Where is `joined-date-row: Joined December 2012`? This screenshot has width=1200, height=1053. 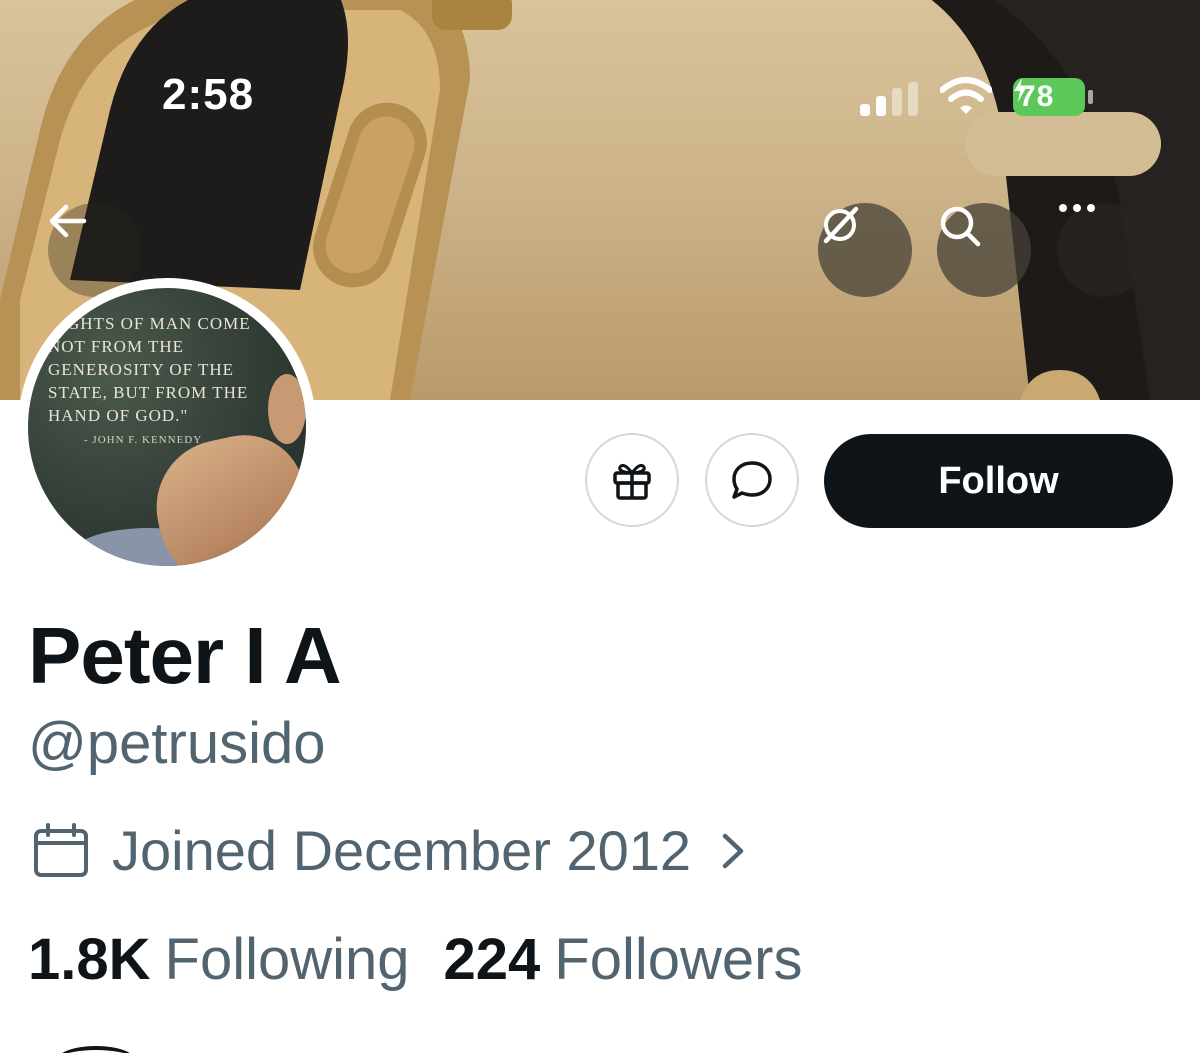
joined-date-row: Joined December 2012 is located at coordinates (389, 850).